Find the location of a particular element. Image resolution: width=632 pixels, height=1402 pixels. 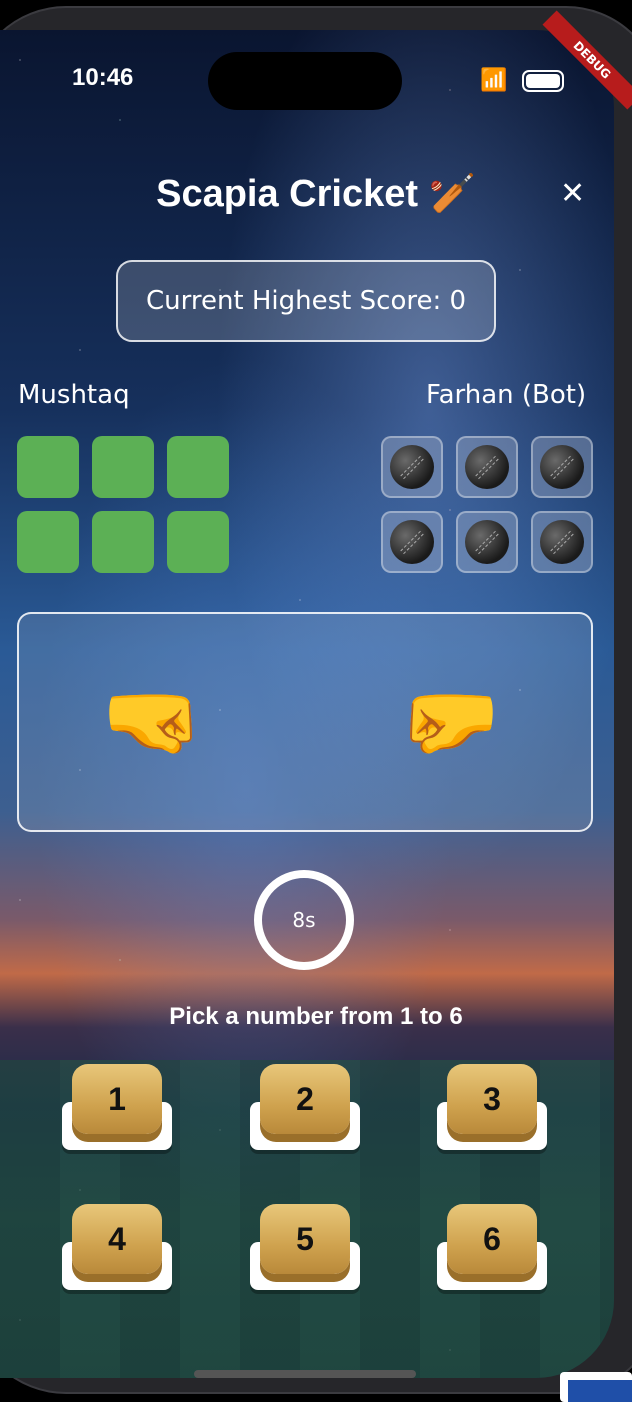

wifi-icon: 📶 is located at coordinates (494, 80).